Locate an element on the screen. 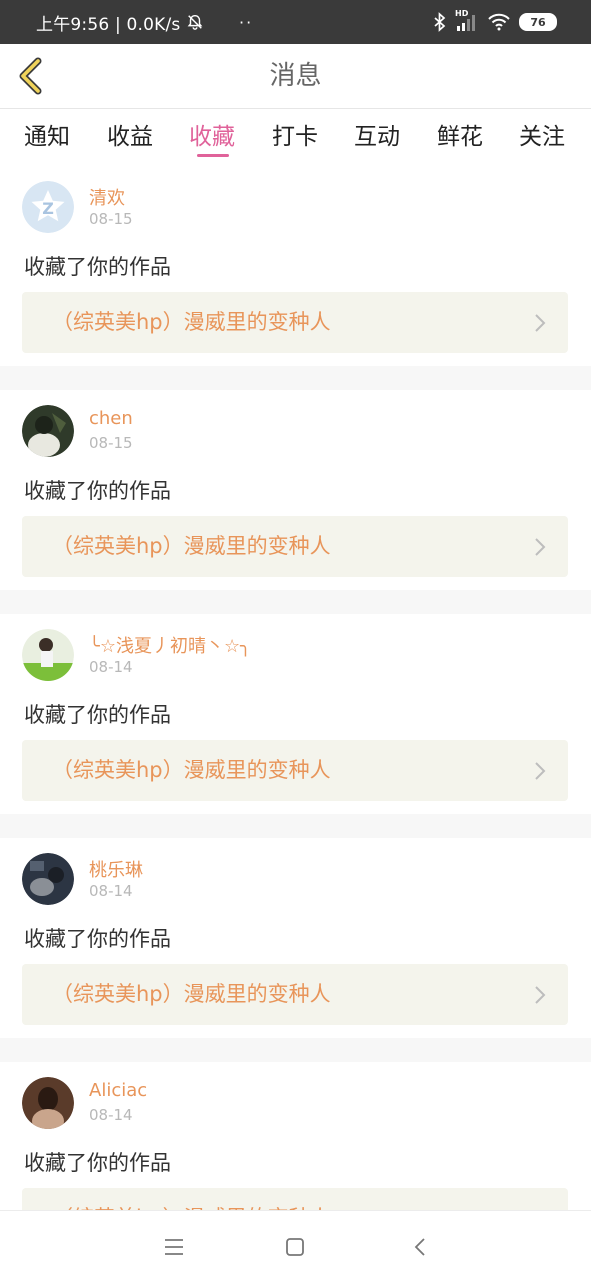 The height and width of the screenshot is (1281, 591). svg-text: Z is located at coordinates (48, 208).